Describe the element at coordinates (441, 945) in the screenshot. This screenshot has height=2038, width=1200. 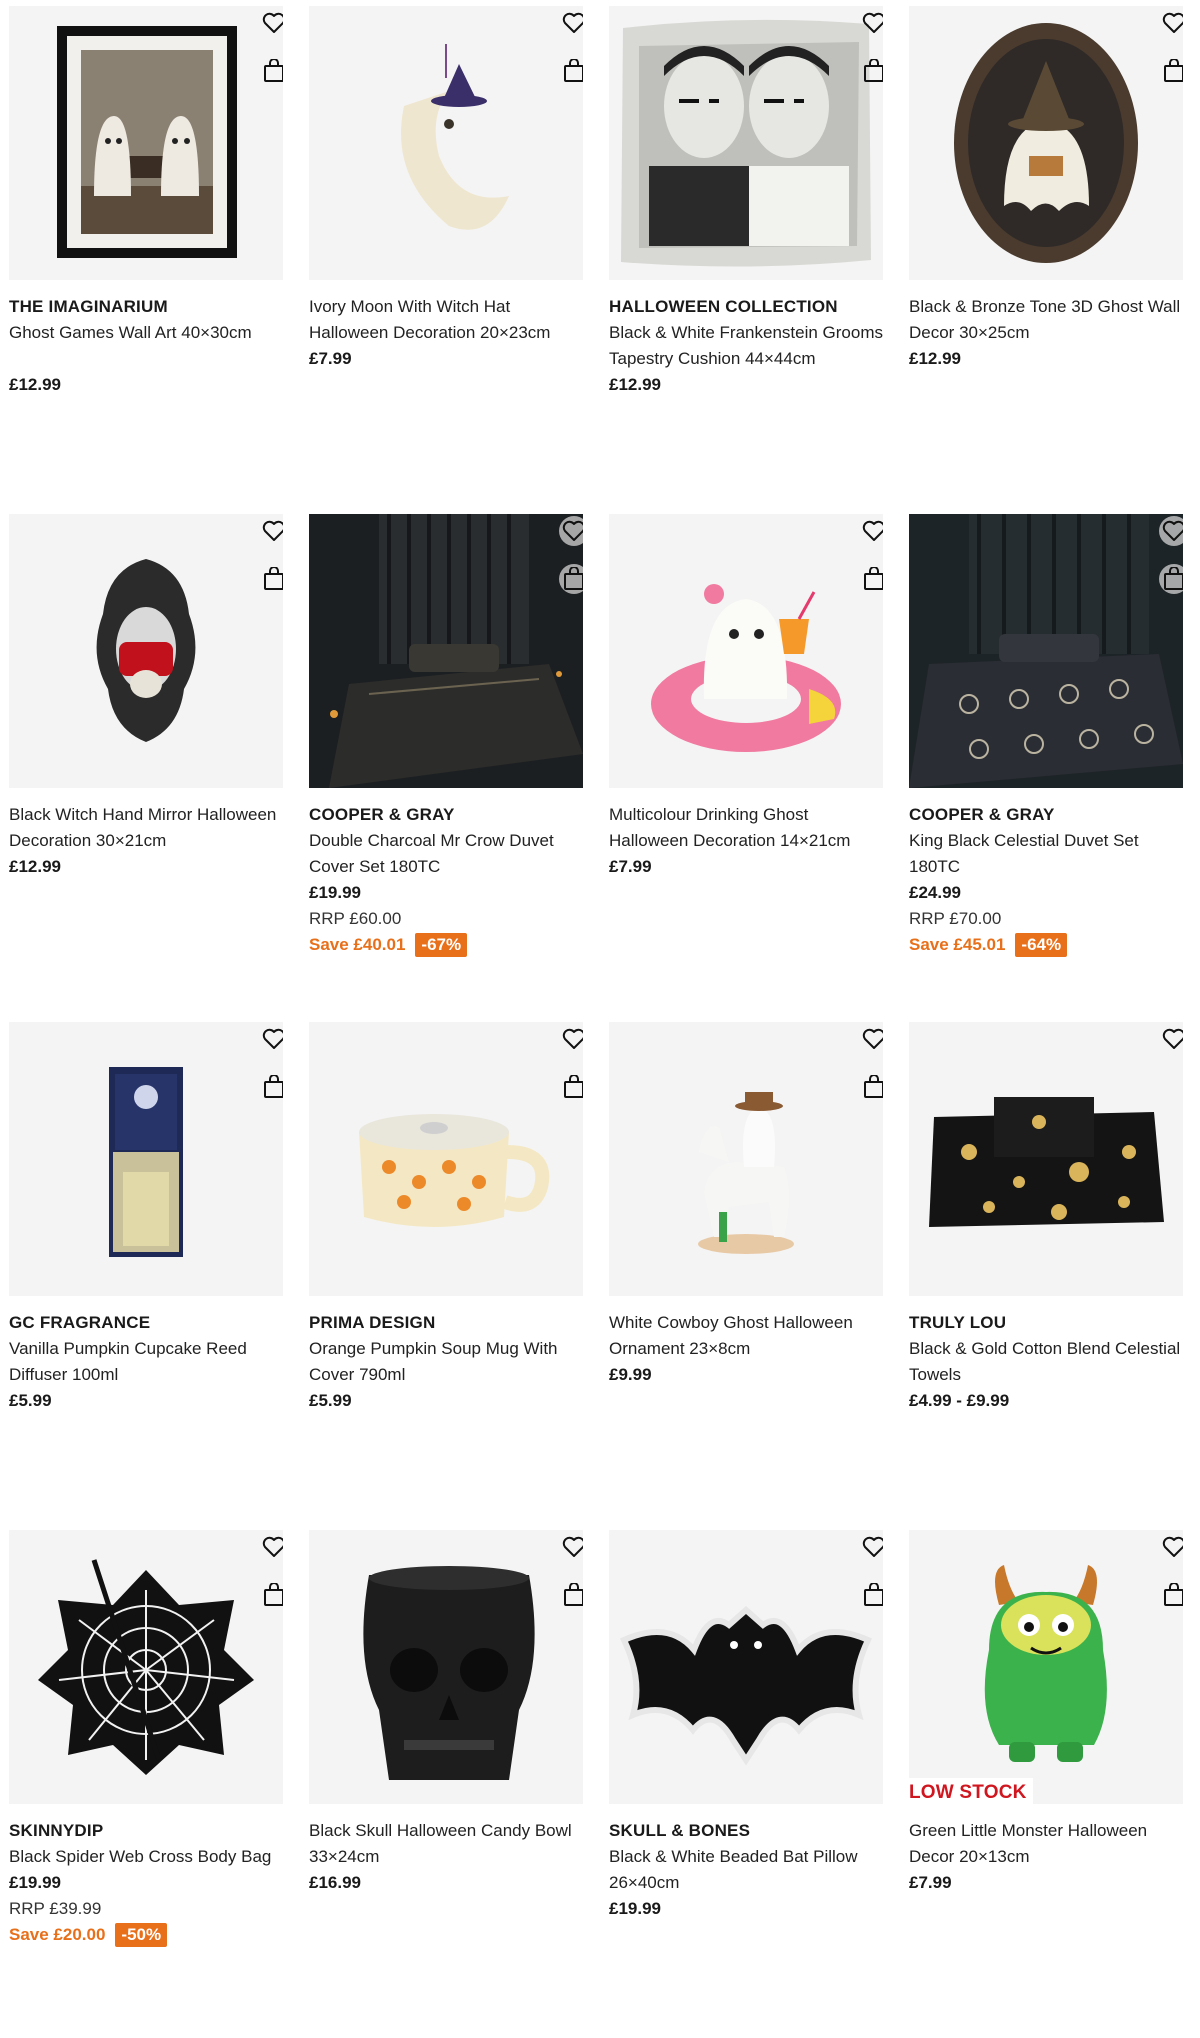
I see `discount-badge: -67%` at that location.